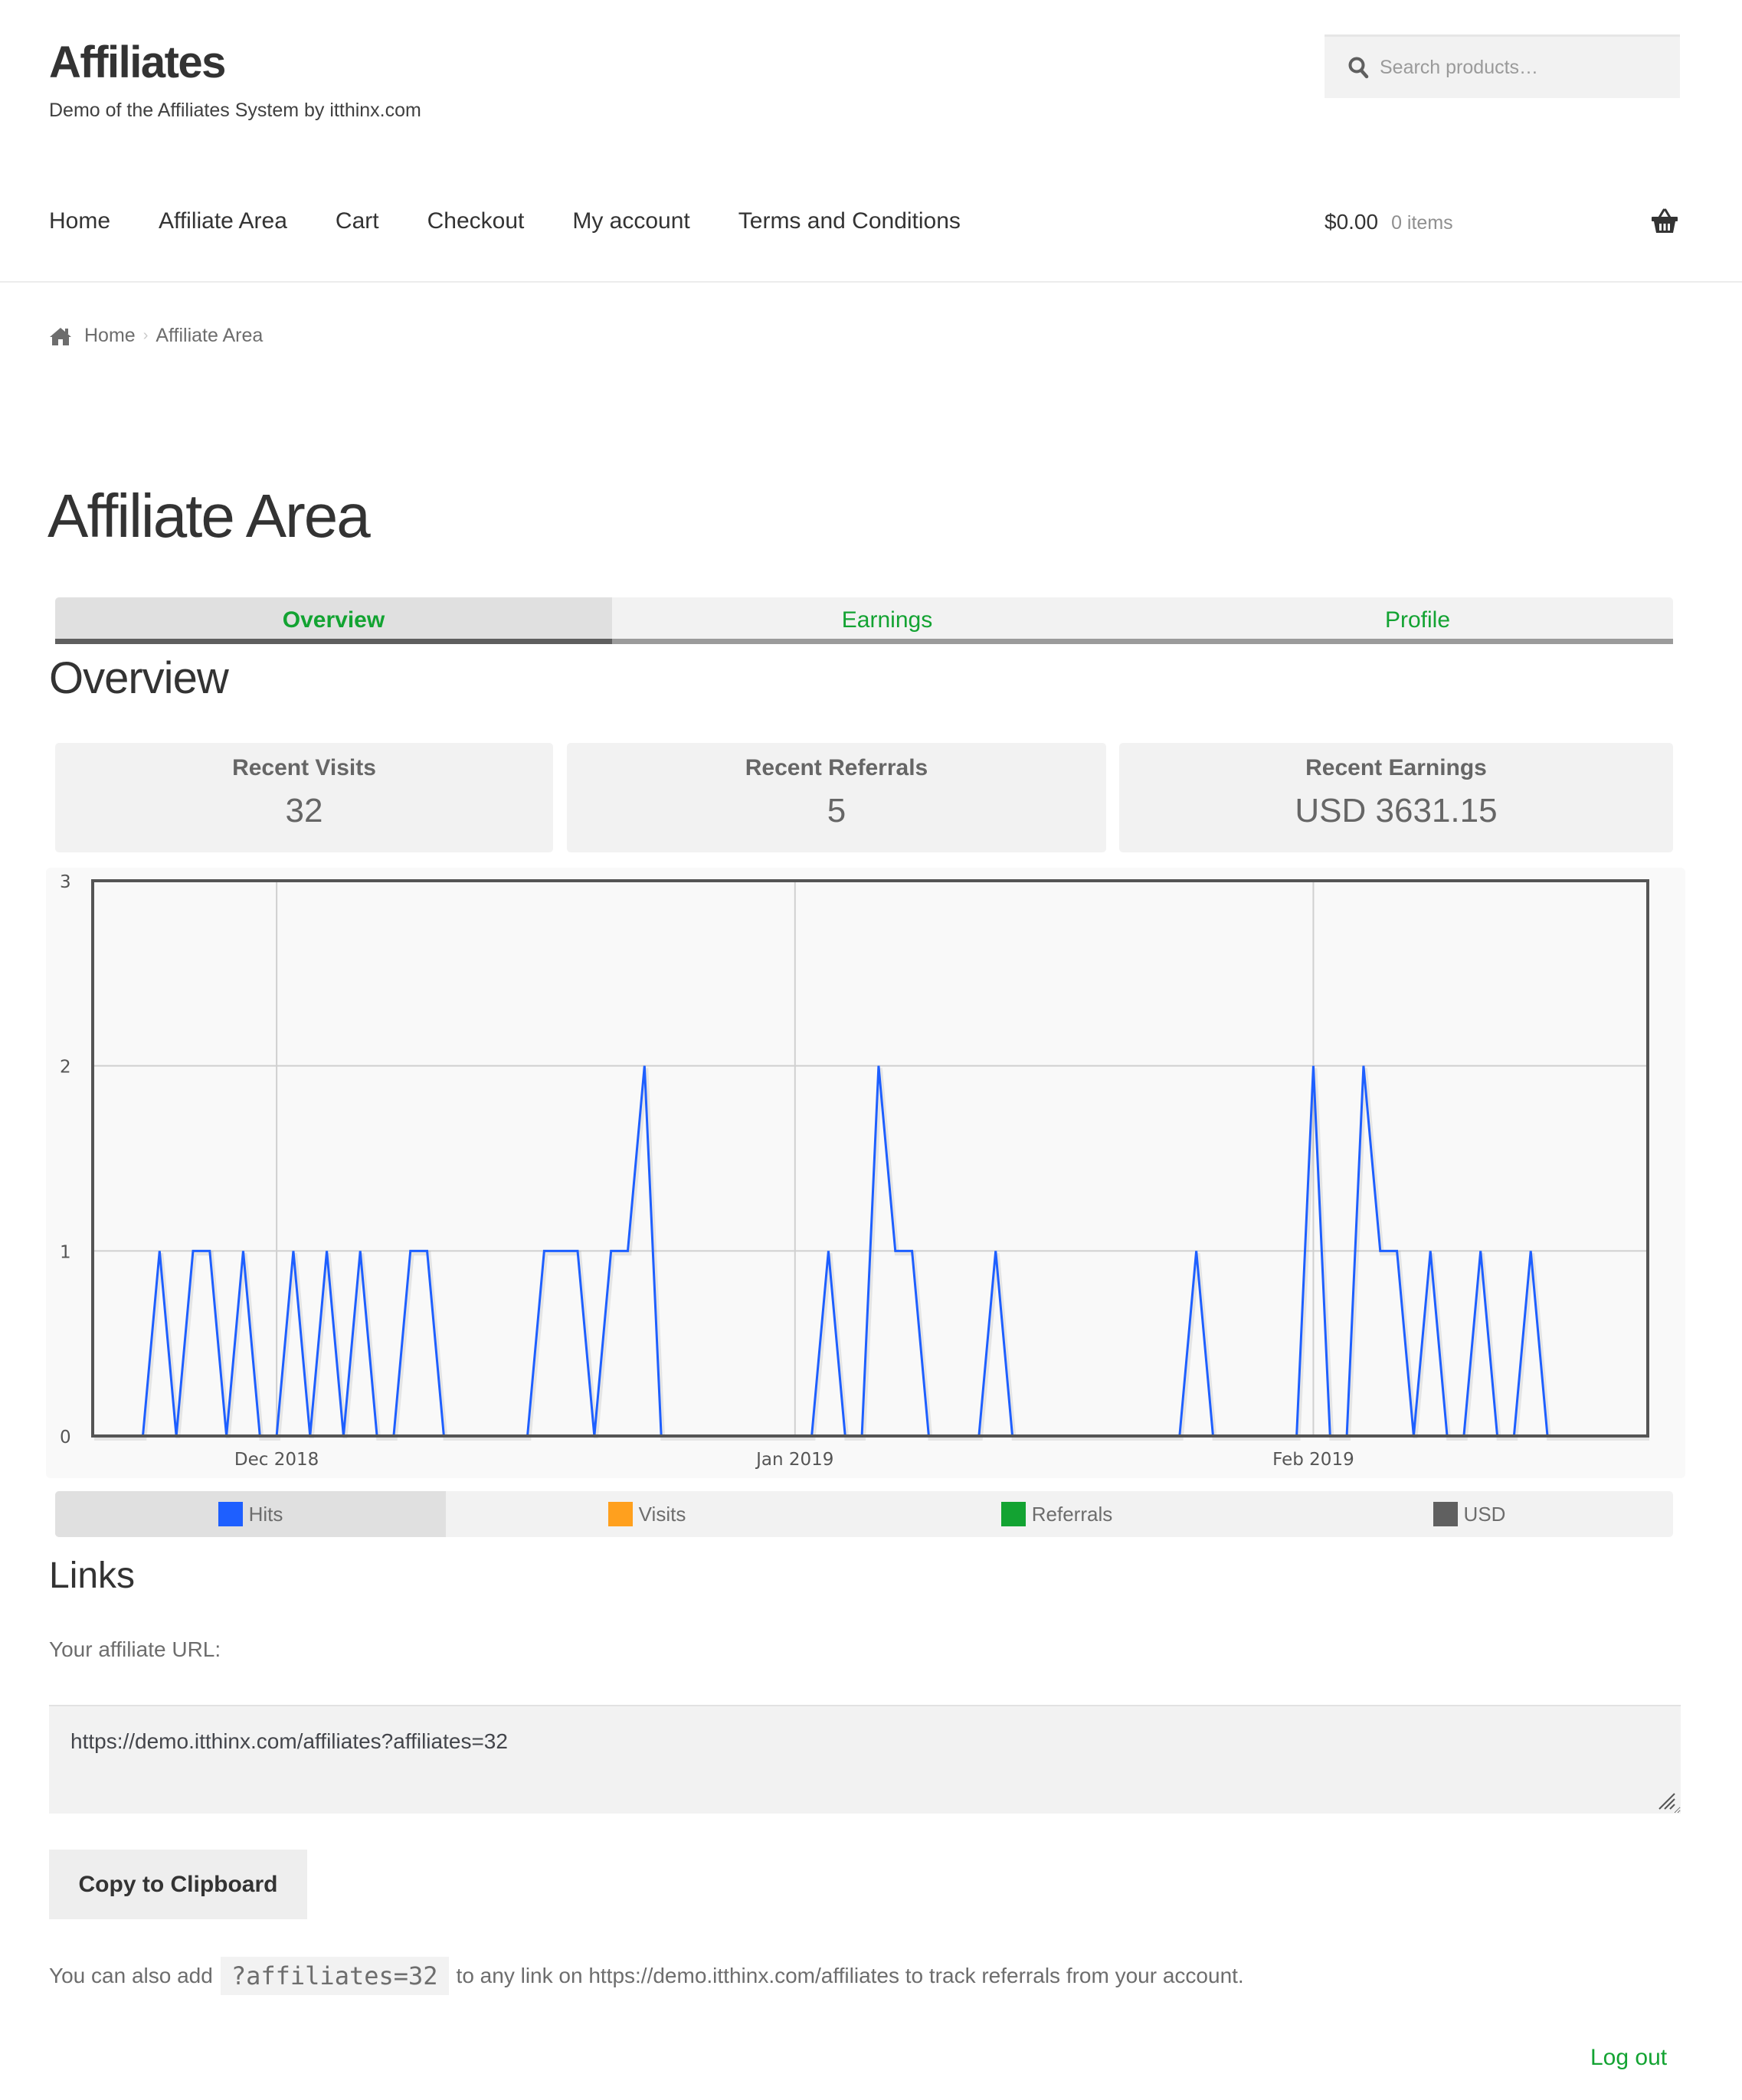  What do you see at coordinates (276, 1460) in the screenshot?
I see `x-tick-label: Dec 2018` at bounding box center [276, 1460].